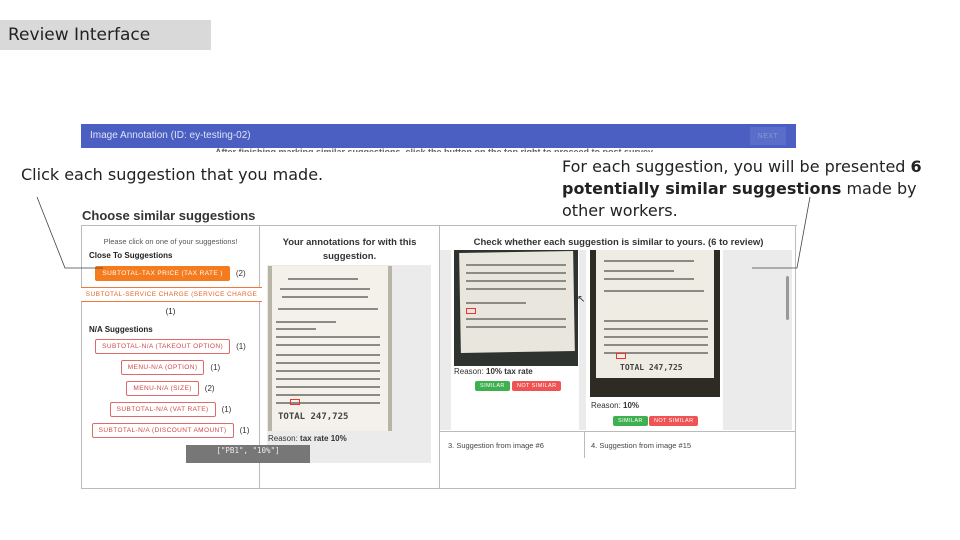 The height and width of the screenshot is (540, 960). I want to click on scrollbar-thumb, so click(787, 298).